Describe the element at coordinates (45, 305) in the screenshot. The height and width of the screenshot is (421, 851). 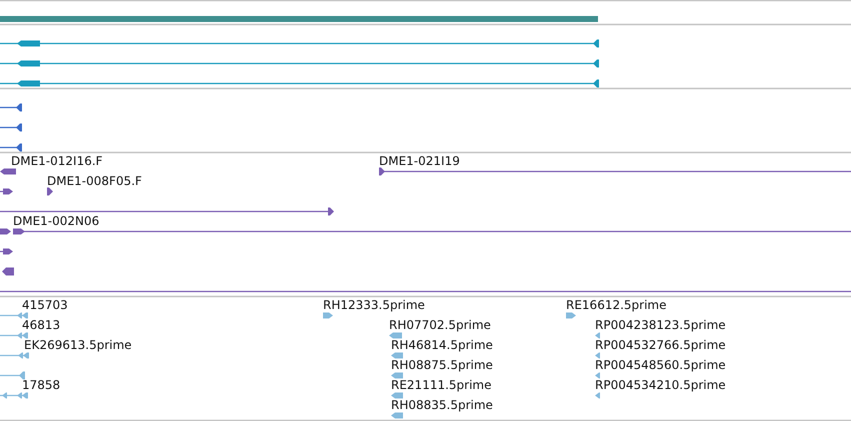
I see `feature-label: 415703` at that location.